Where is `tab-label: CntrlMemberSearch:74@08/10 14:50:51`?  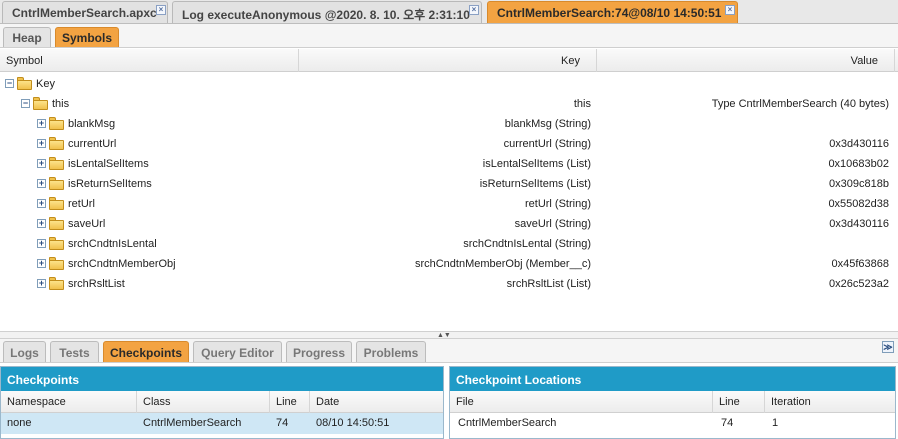 tab-label: CntrlMemberSearch:74@08/10 14:50:51 is located at coordinates (609, 13).